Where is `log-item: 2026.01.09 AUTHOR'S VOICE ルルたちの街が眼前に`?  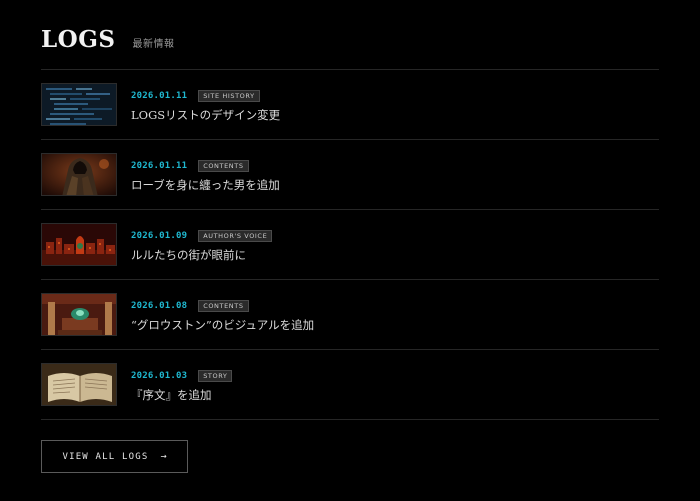
log-item: 2026.01.09 AUTHOR'S VOICE ルルたちの街が眼前に is located at coordinates (350, 245).